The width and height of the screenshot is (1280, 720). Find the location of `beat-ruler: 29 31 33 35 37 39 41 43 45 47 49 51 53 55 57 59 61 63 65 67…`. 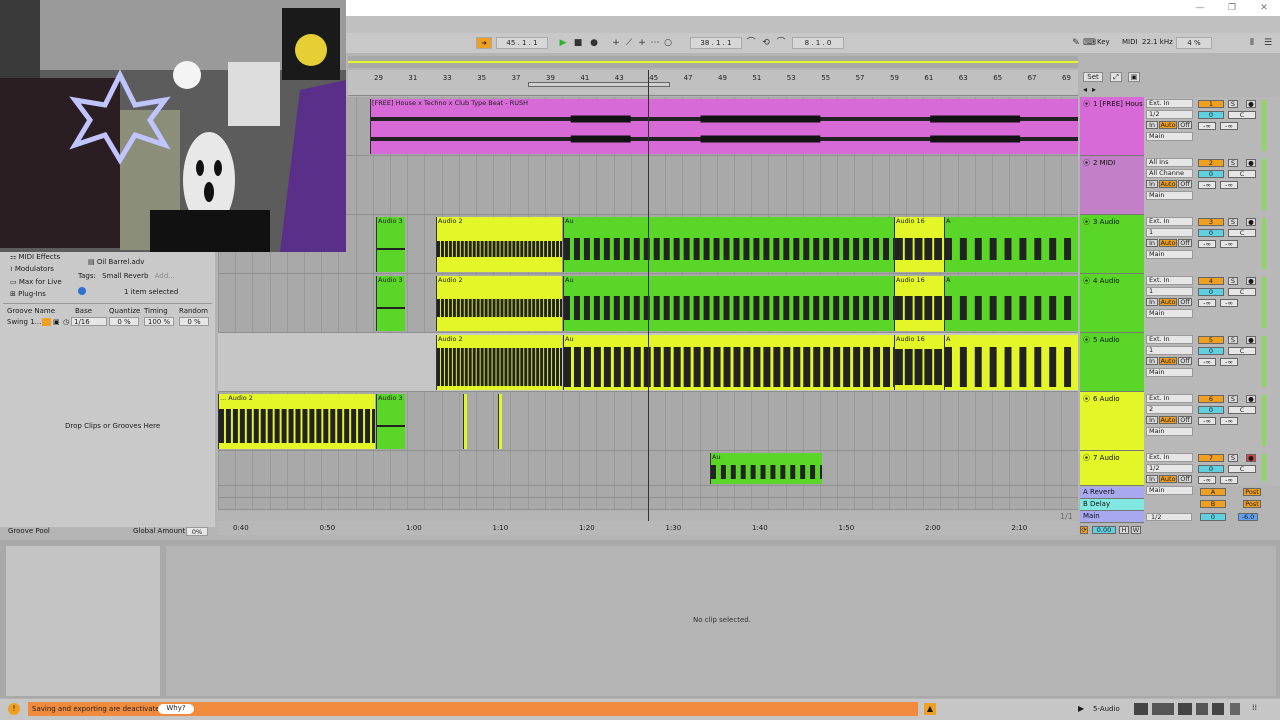

beat-ruler: 29 31 33 35 37 39 41 43 45 47 49 51 53 55 57 59 61 63 65 67… is located at coordinates (713, 83).